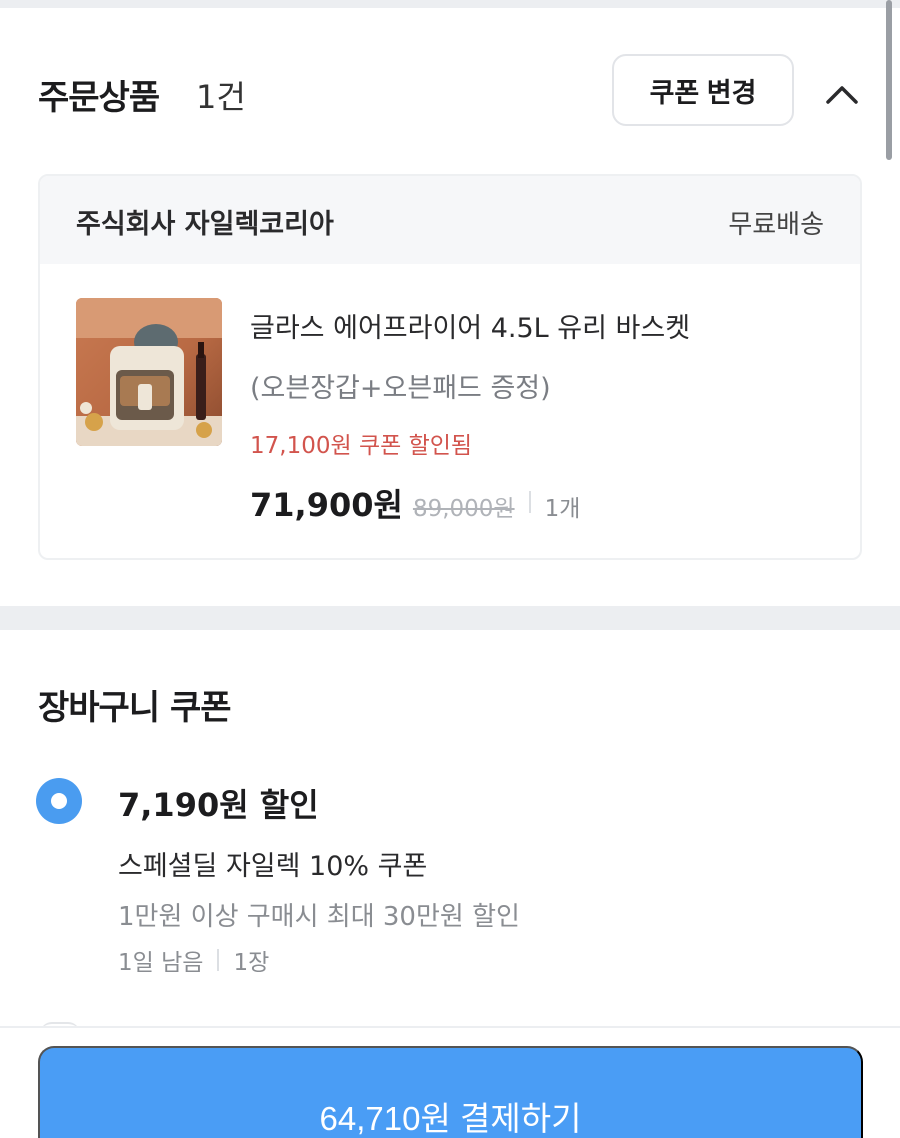  Describe the element at coordinates (149, 372) in the screenshot. I see `product-thumbnail` at that location.